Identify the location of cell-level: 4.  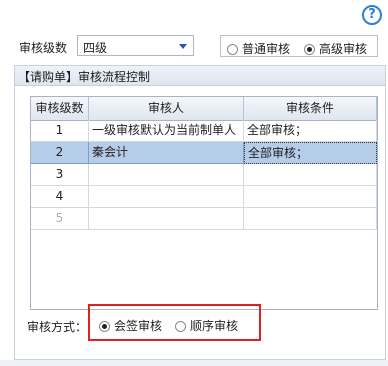
(60, 197).